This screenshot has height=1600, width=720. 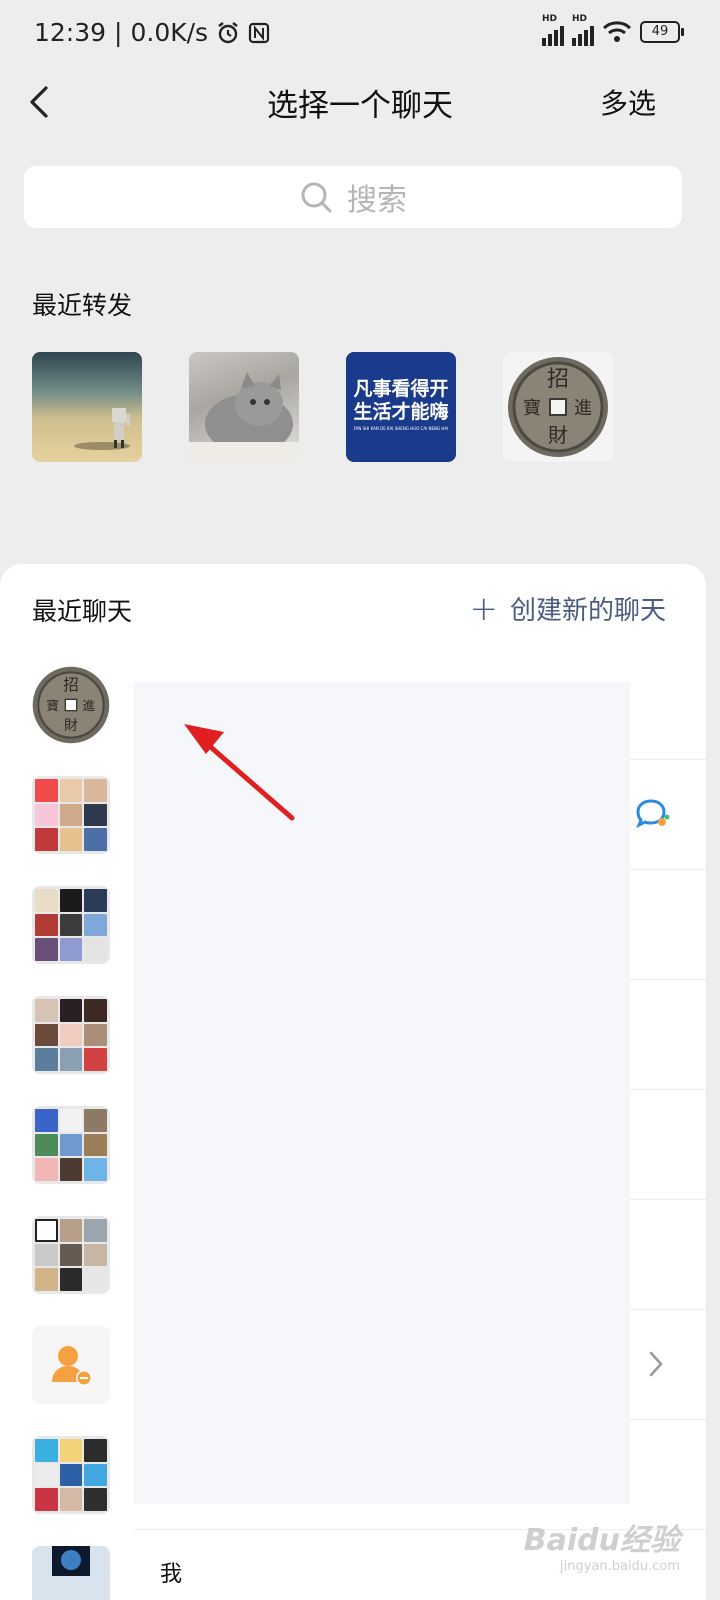 I want to click on status-right: HD HD 49, so click(x=613, y=30).